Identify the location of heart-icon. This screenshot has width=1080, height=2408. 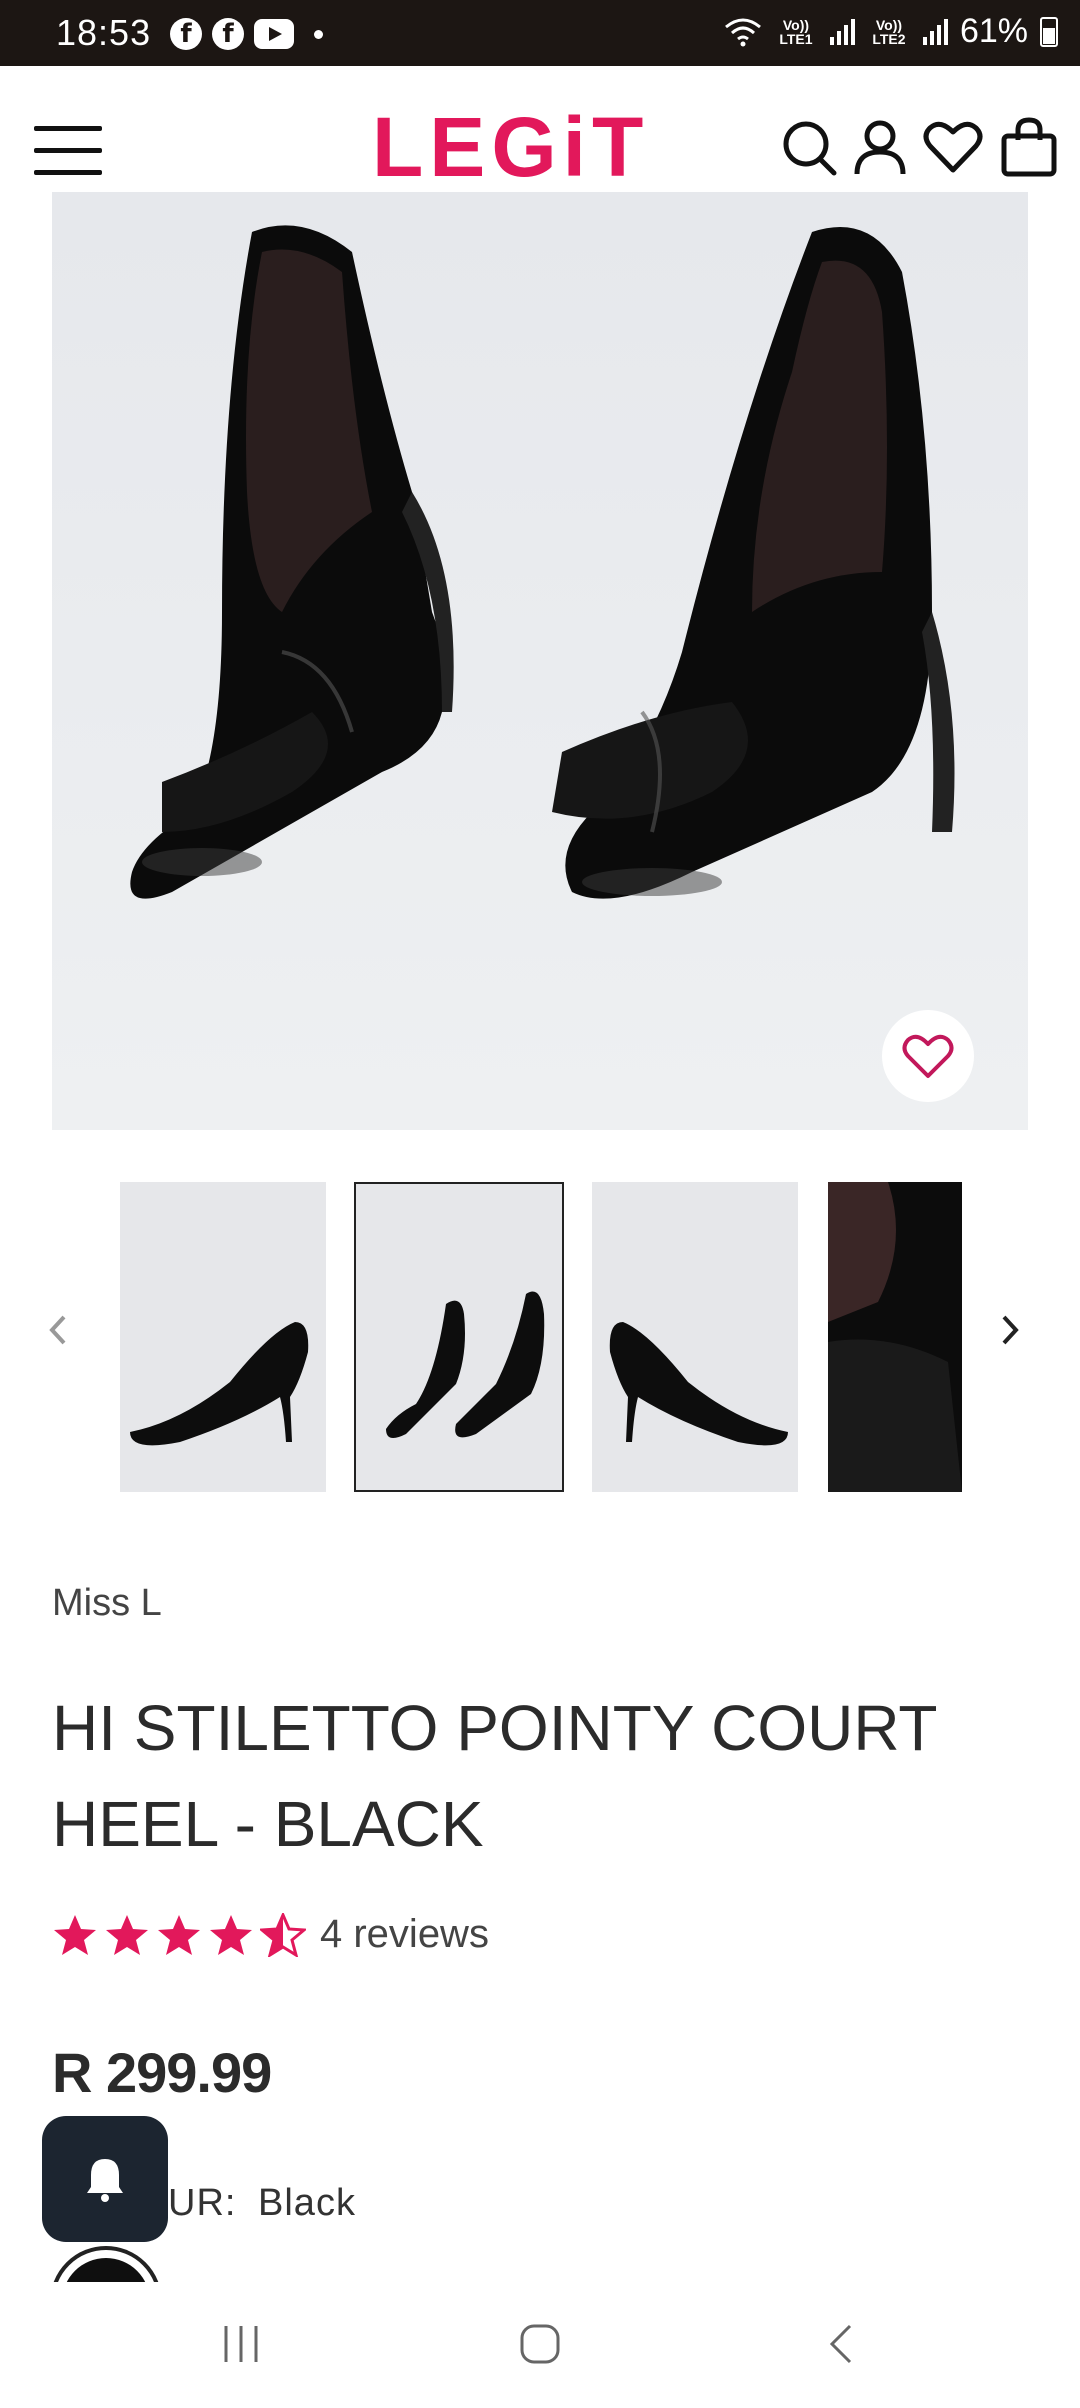
(928, 1056).